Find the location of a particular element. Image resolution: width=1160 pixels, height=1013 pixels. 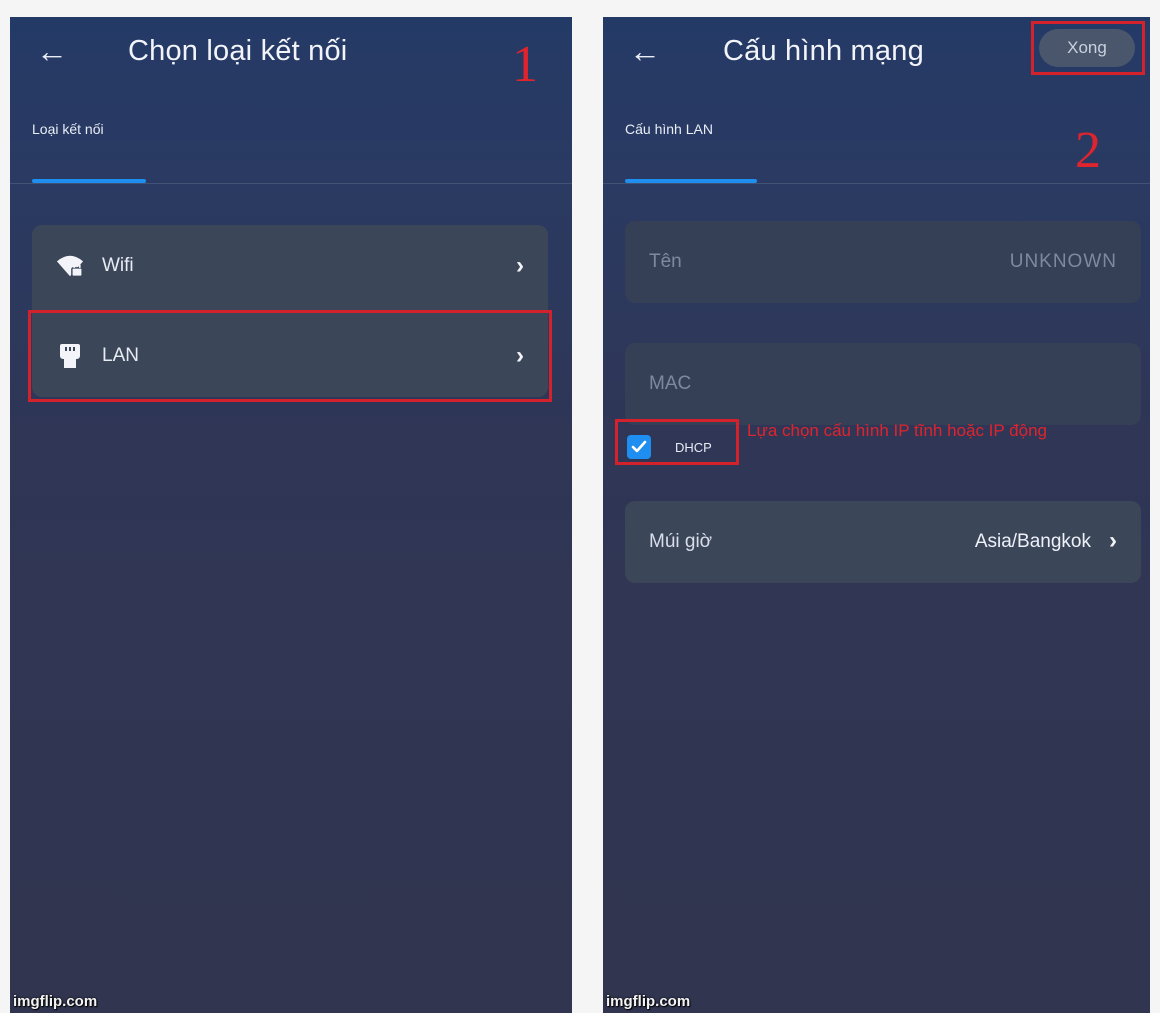

app-bar: ← Chọn loại kết nối is located at coordinates (291, 52).